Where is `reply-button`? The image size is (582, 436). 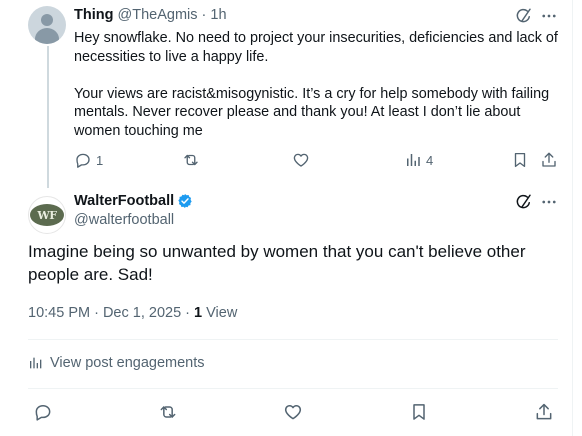 reply-button is located at coordinates (43, 414).